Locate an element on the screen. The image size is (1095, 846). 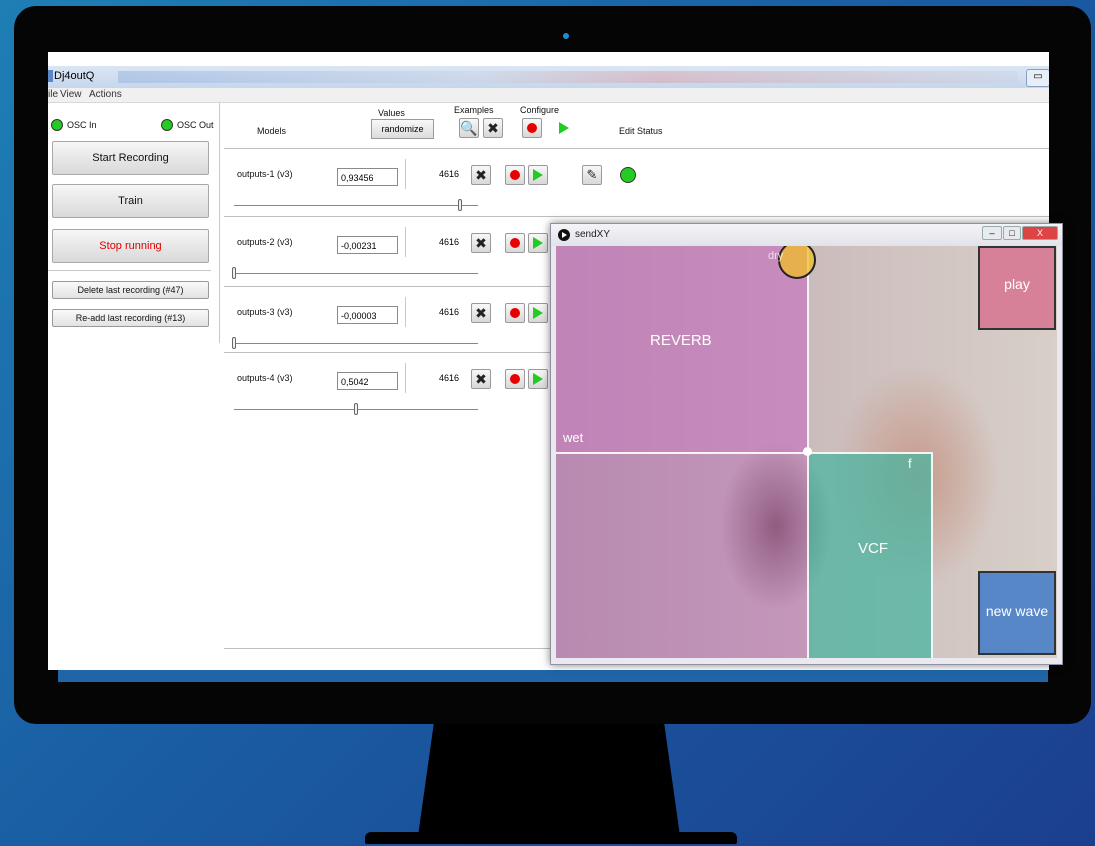
sendxy-minimize-button: – is located at coordinates (992, 233).